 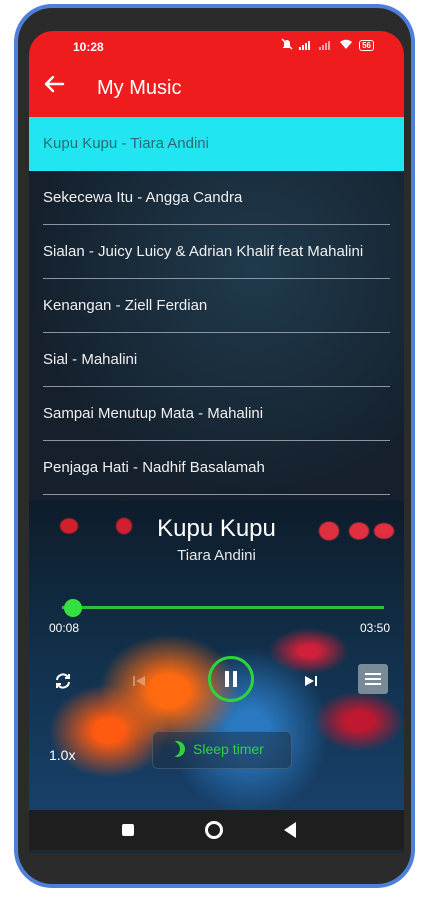 I want to click on battery-level: 56, so click(x=366, y=45).